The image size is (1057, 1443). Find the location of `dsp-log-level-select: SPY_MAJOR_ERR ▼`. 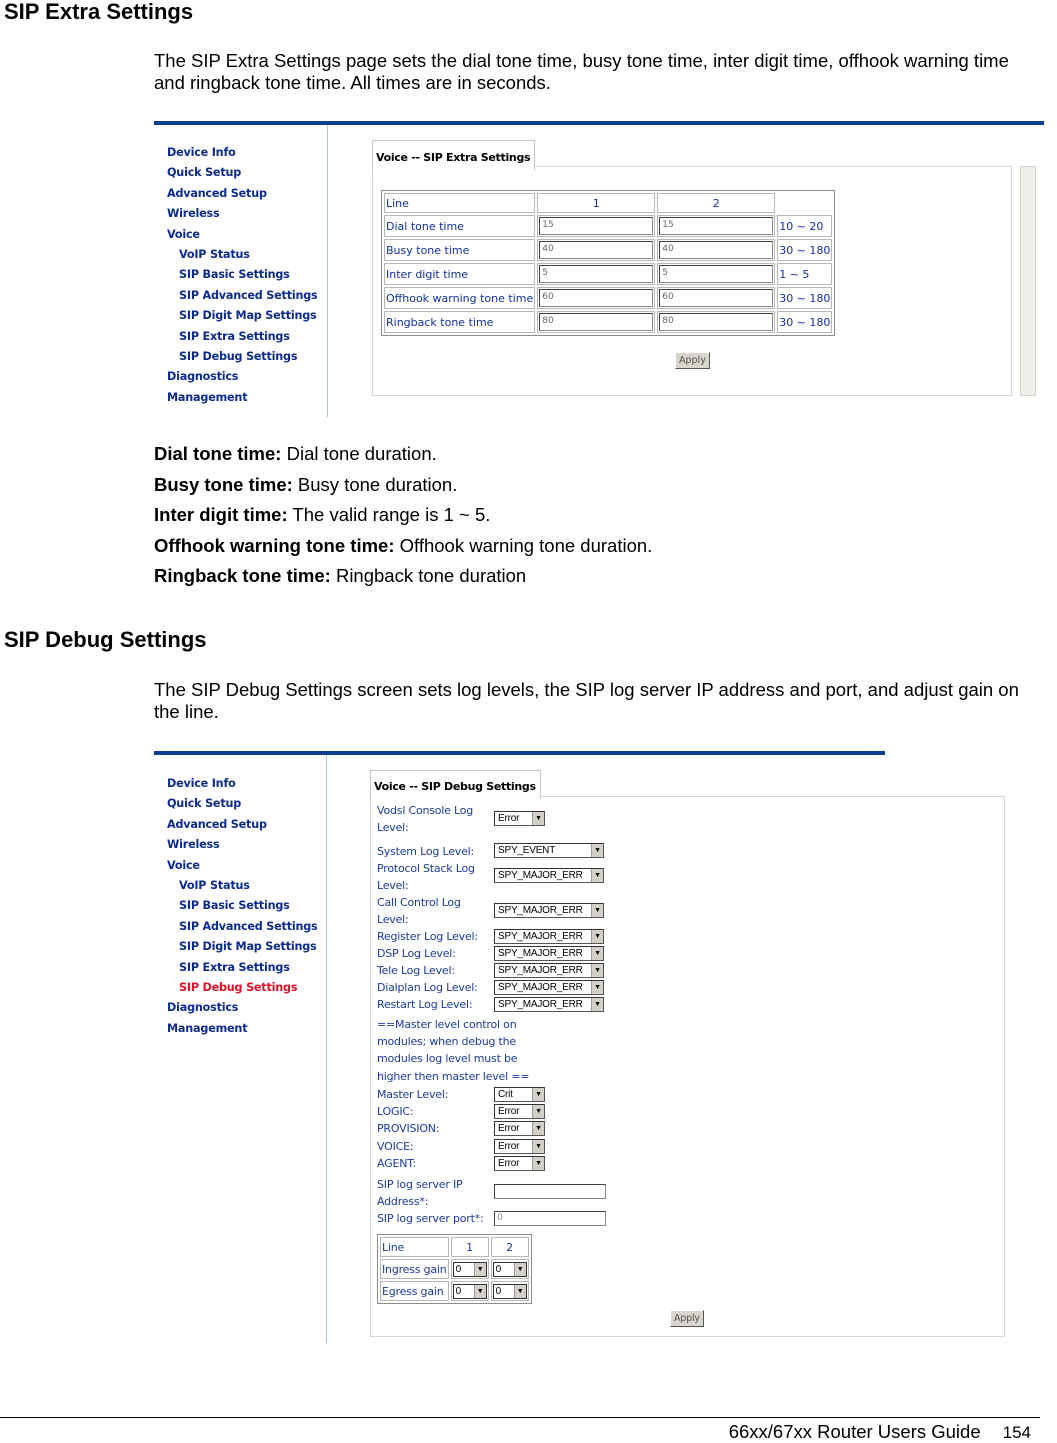

dsp-log-level-select: SPY_MAJOR_ERR ▼ is located at coordinates (549, 953).